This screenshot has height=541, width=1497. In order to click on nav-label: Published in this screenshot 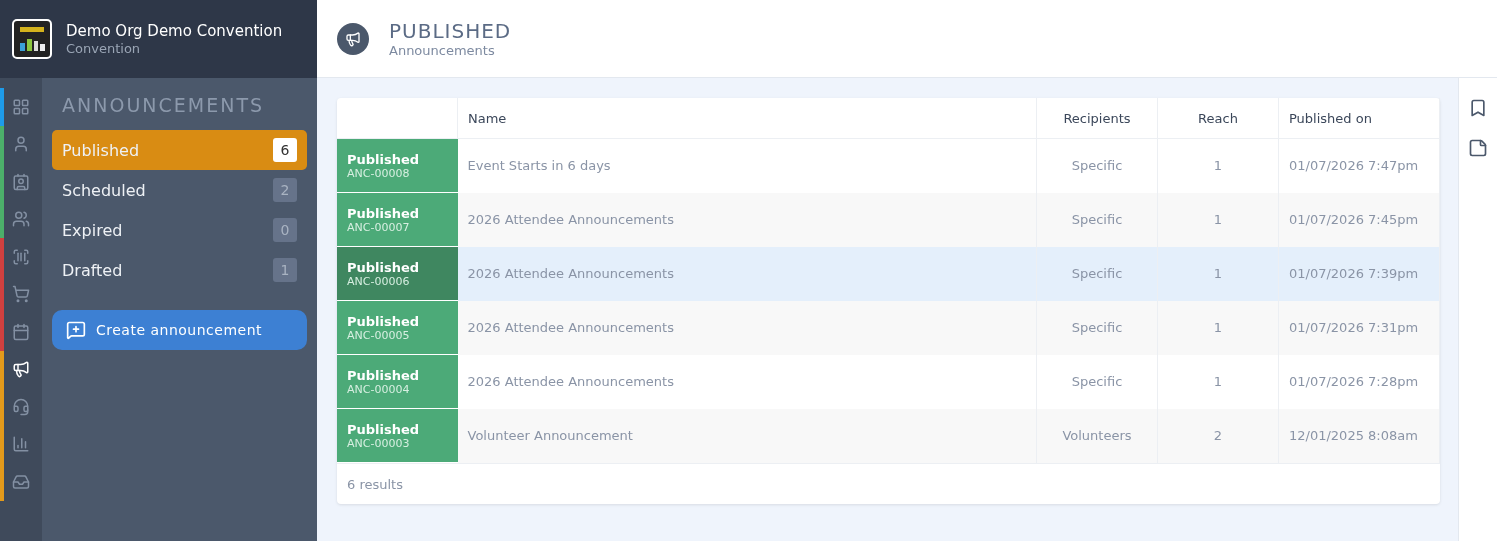, I will do `click(101, 150)`.